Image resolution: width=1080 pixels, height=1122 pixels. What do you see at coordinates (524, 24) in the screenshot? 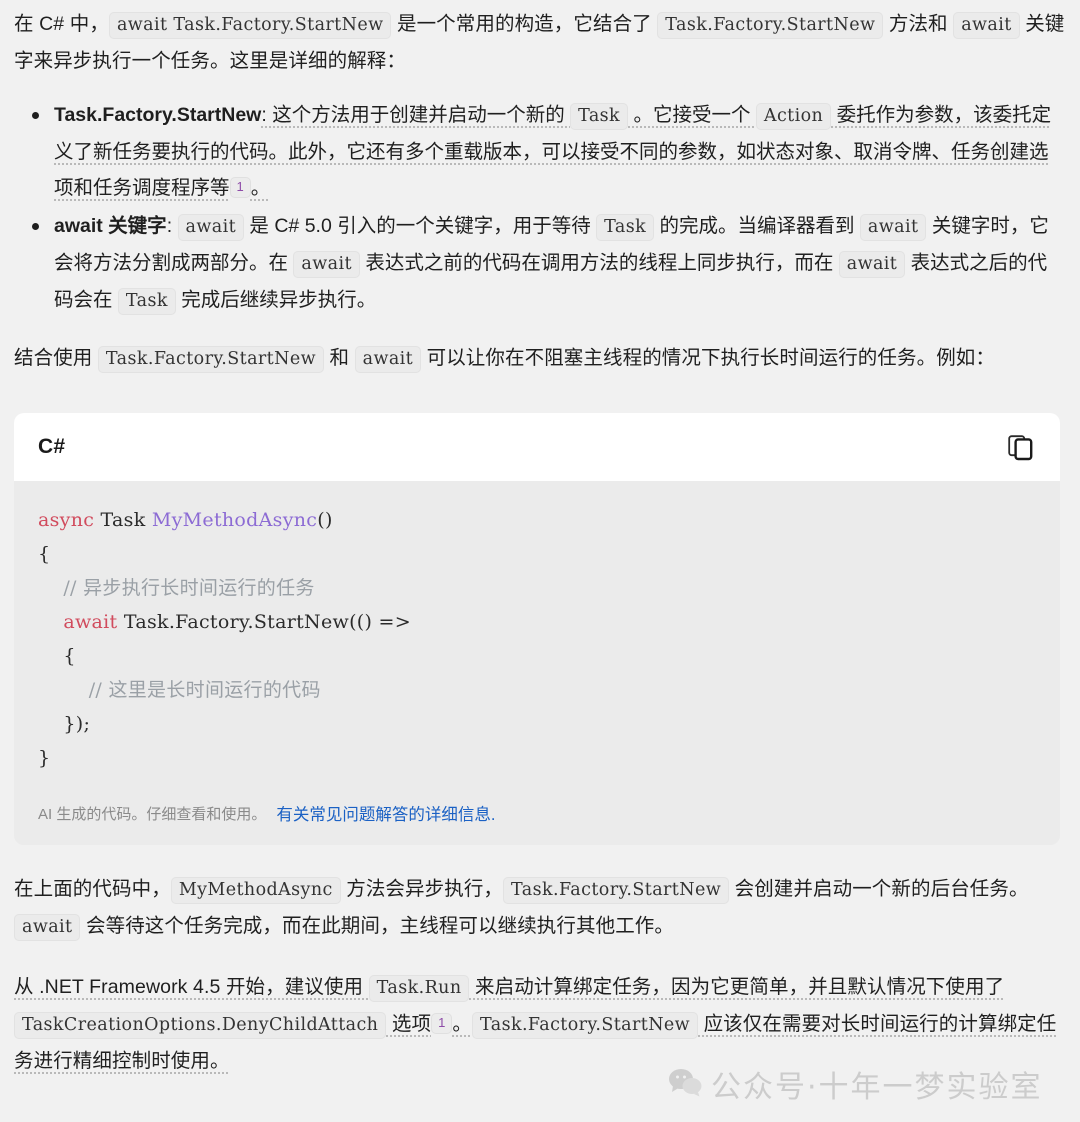
I see `intro-text-2: 是一个常用的构造，它结合了` at bounding box center [524, 24].